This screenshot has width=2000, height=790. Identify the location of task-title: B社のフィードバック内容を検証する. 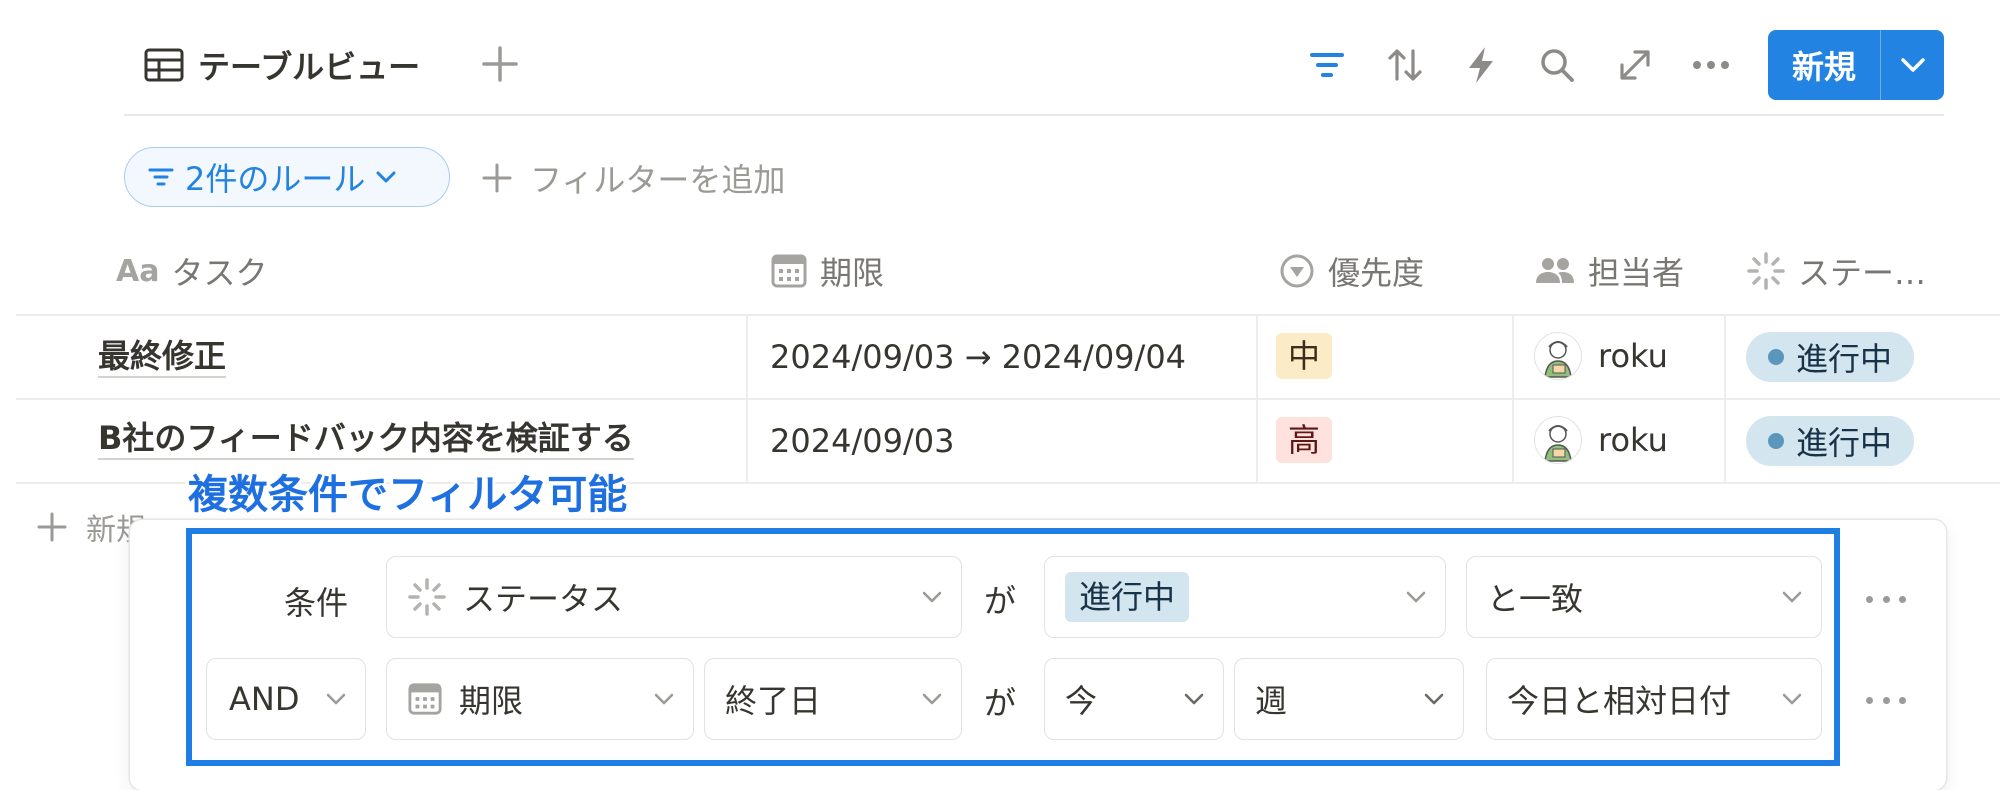
(366, 439).